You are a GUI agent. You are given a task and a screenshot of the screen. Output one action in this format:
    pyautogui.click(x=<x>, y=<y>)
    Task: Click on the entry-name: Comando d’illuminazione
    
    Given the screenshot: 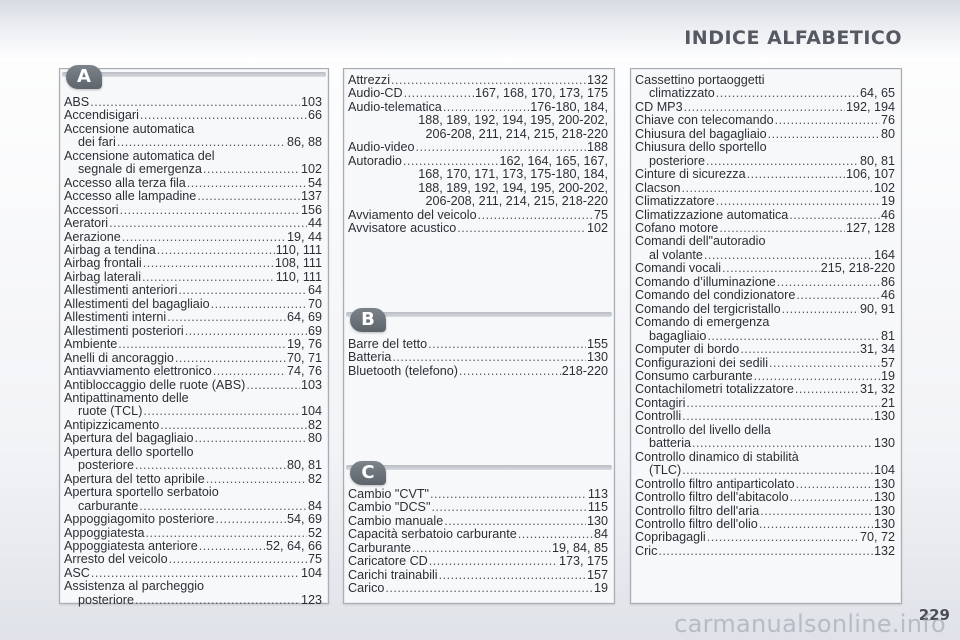 What is the action you would take?
    pyautogui.click(x=705, y=281)
    